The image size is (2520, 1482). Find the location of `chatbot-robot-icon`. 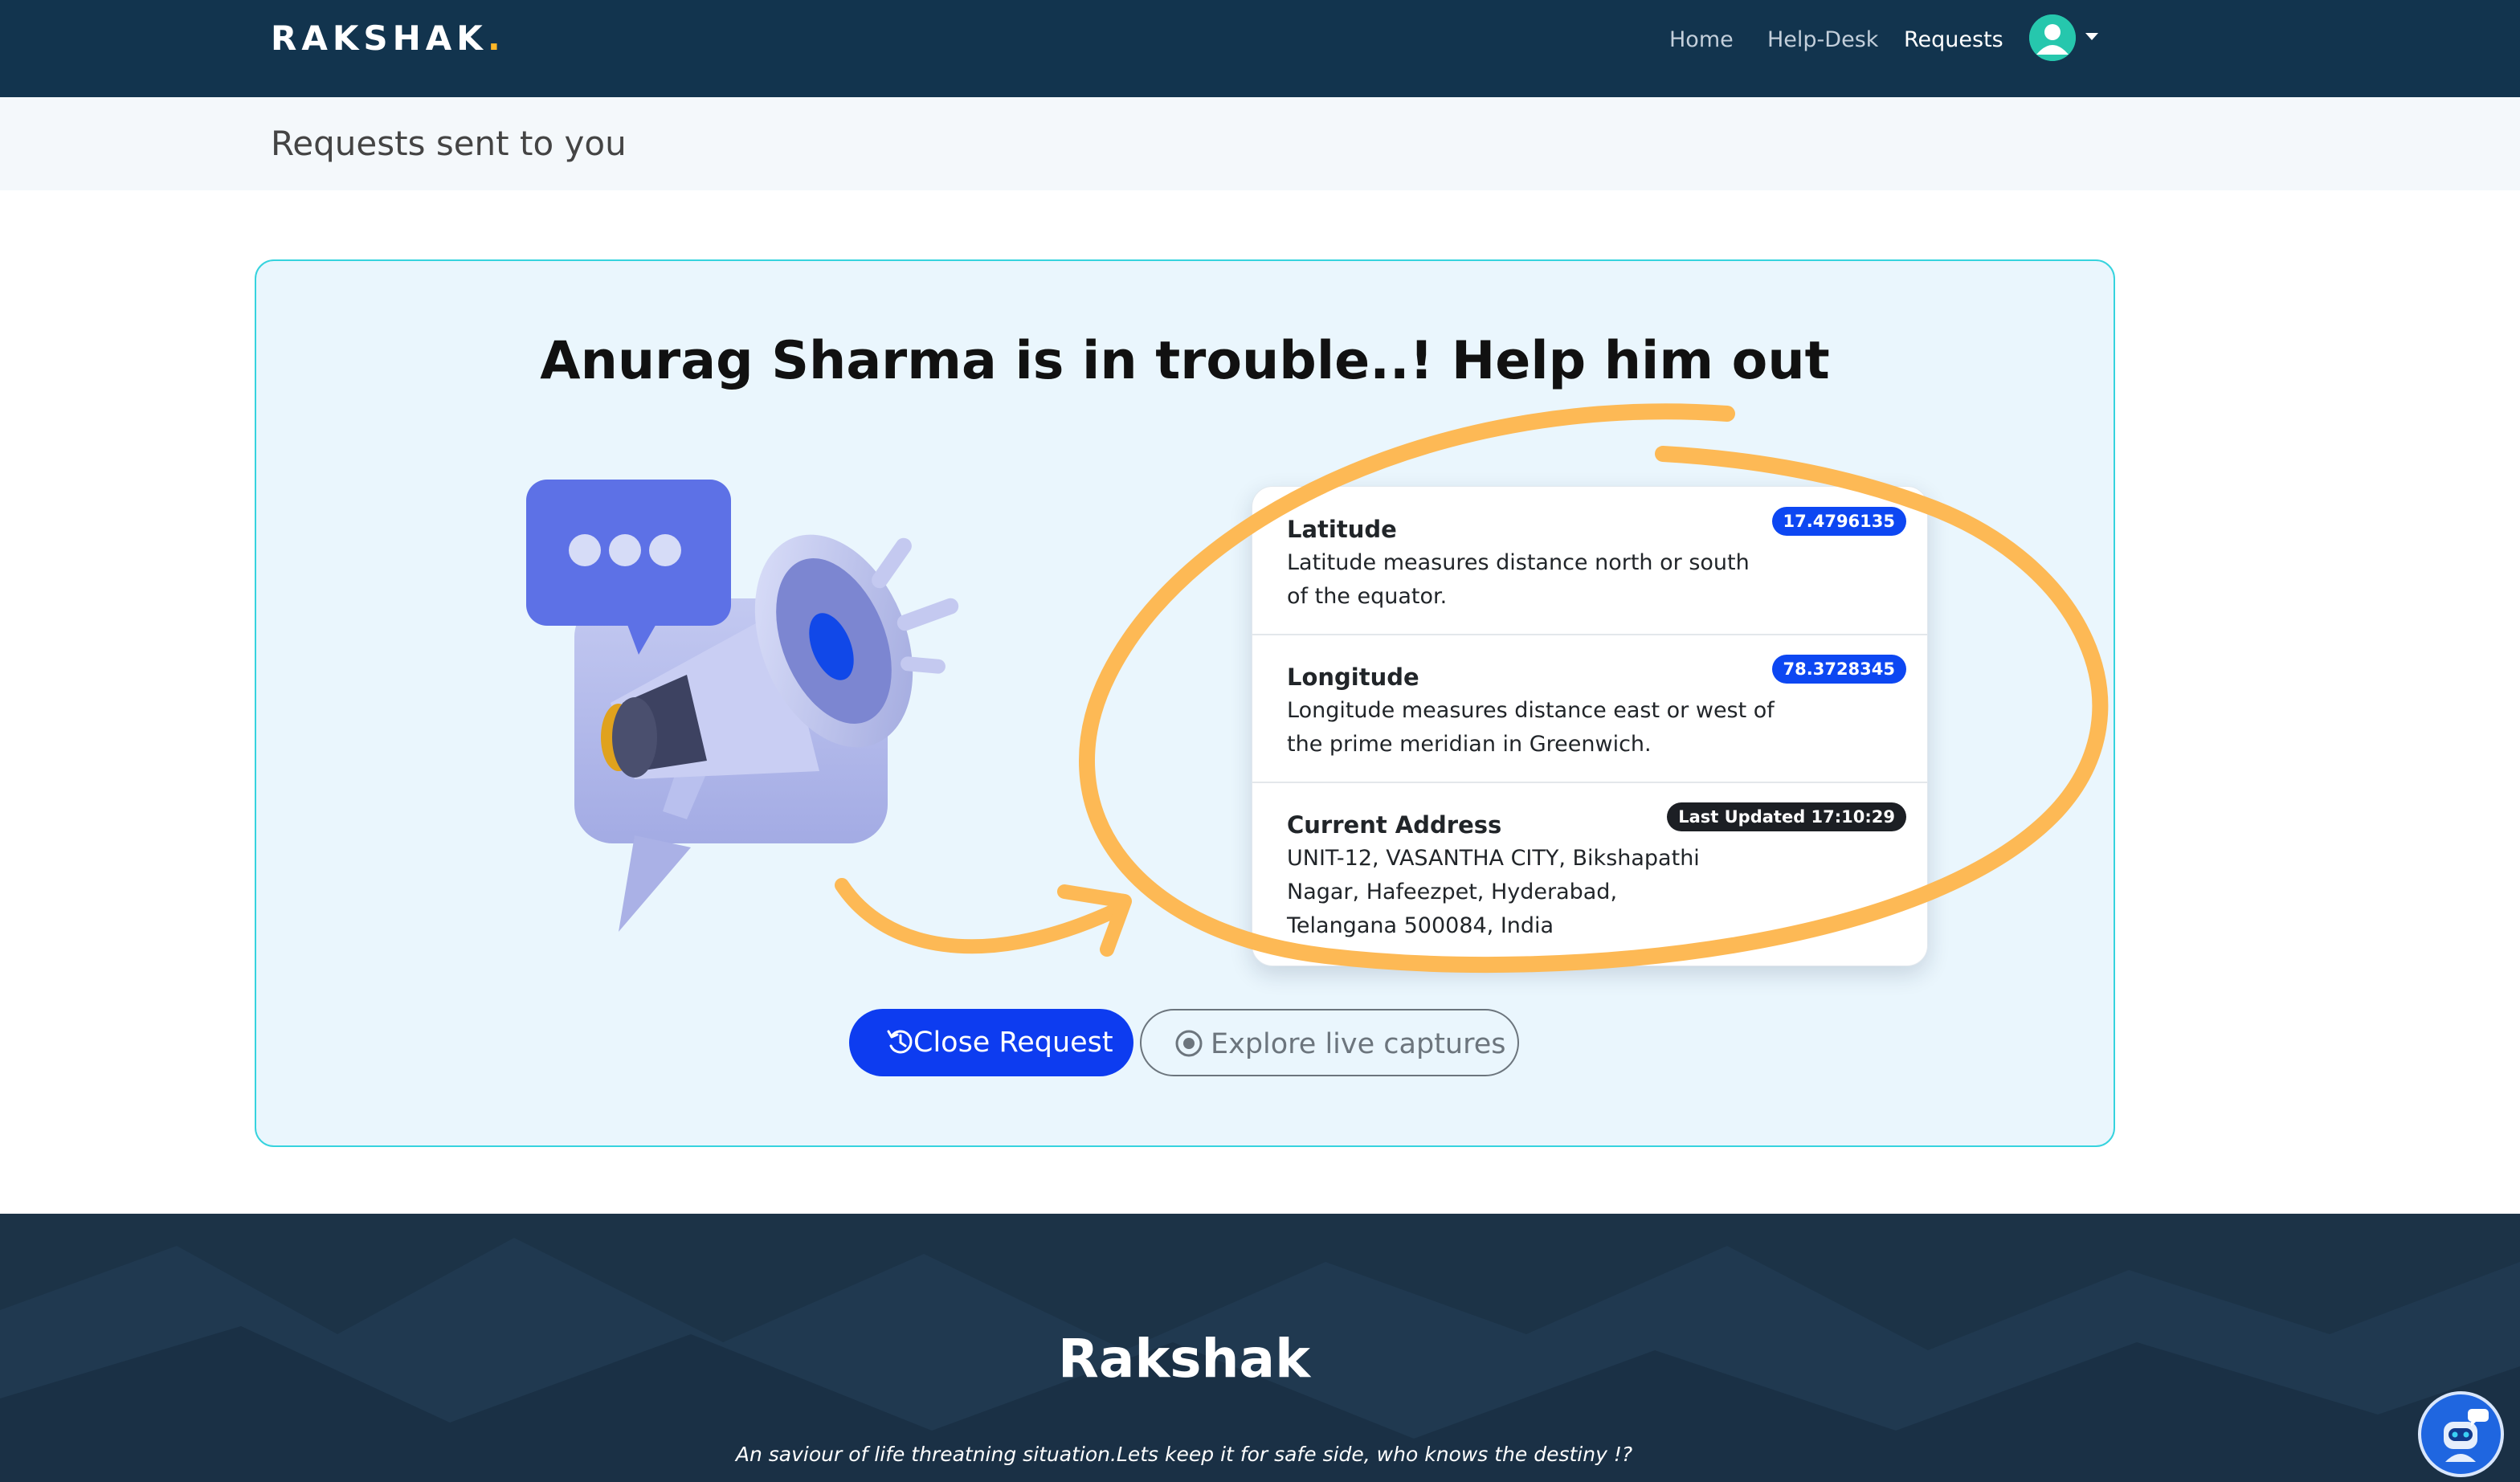

chatbot-robot-icon is located at coordinates (2461, 1434).